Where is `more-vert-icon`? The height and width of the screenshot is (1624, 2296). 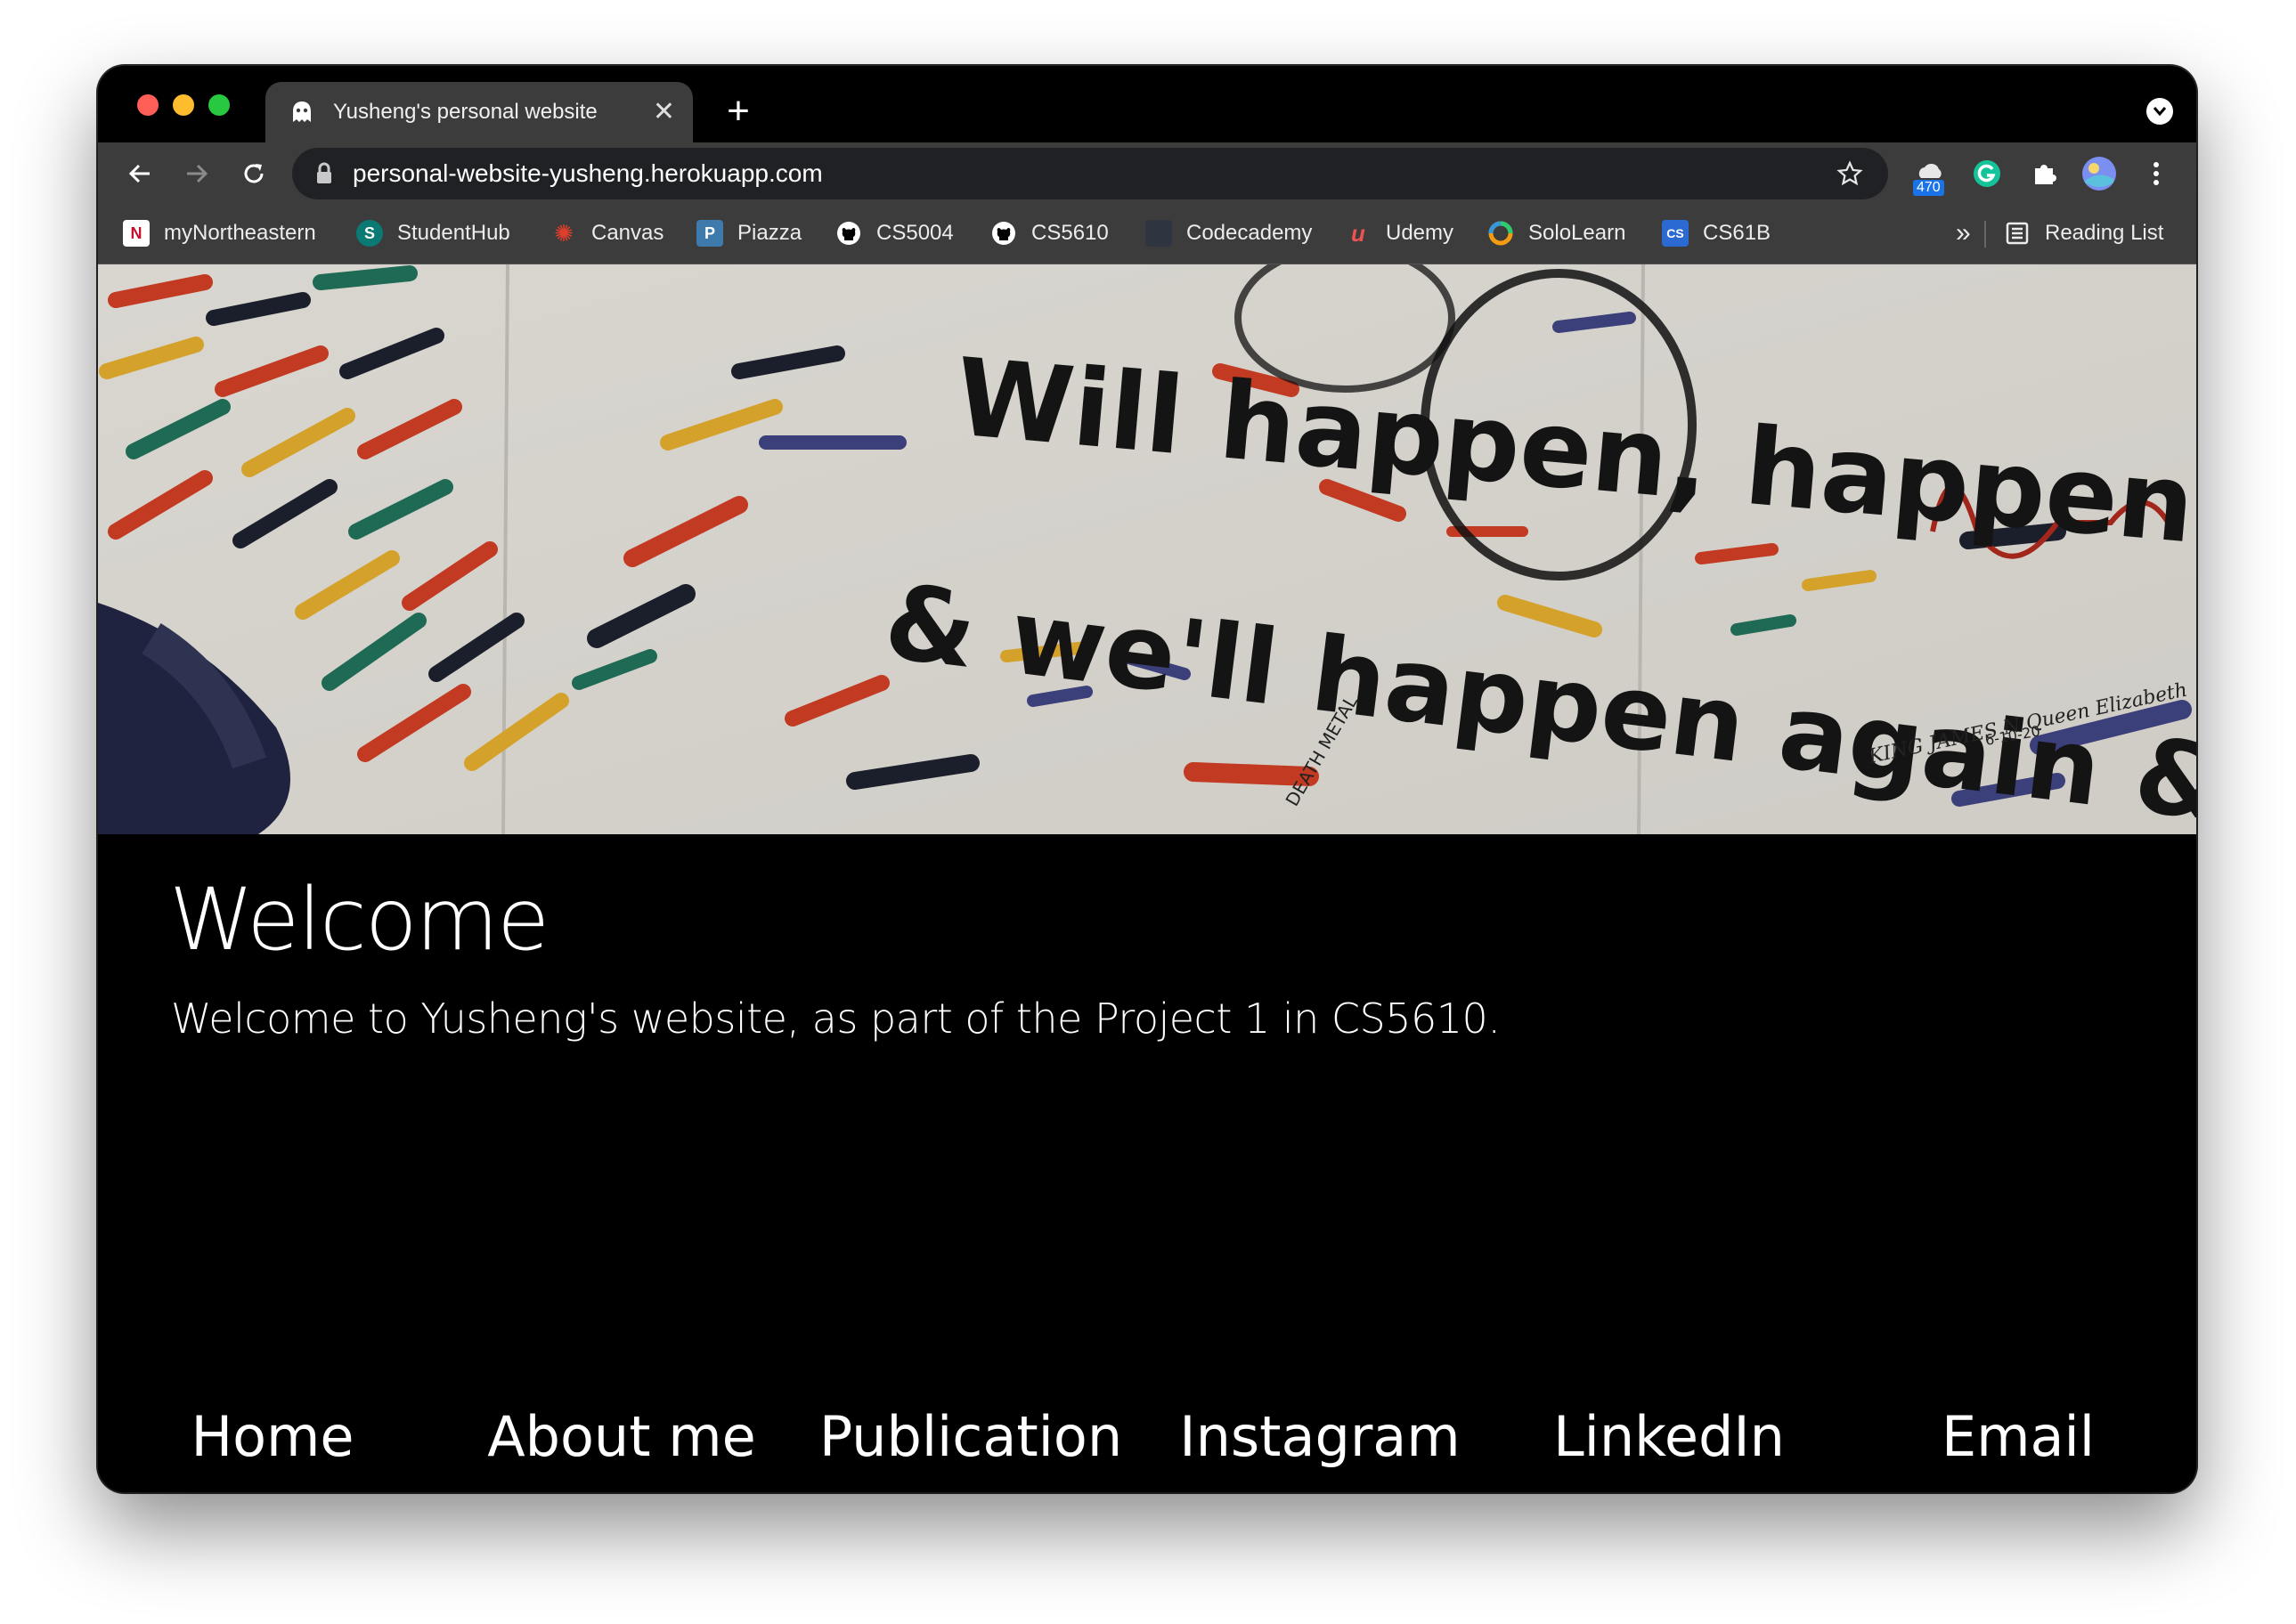 more-vert-icon is located at coordinates (2156, 173).